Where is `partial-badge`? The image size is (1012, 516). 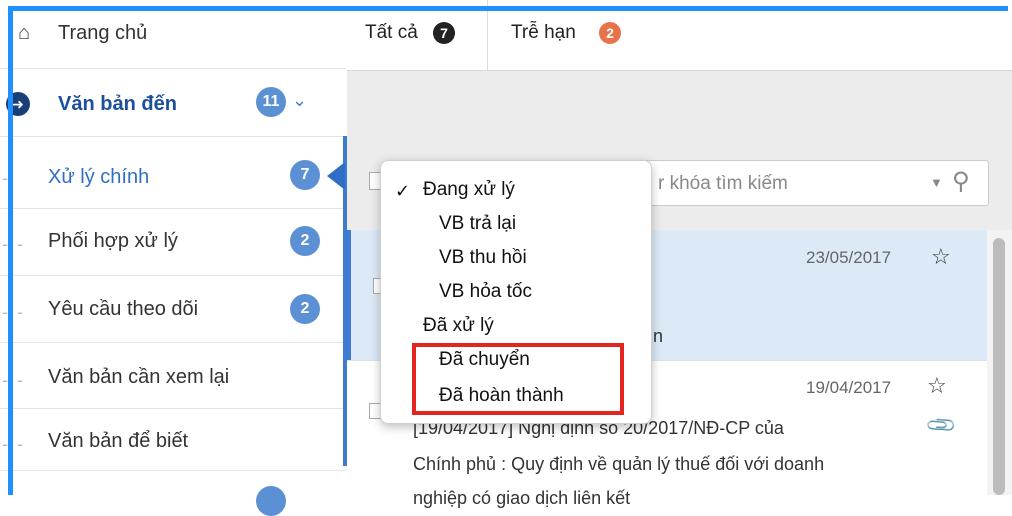 partial-badge is located at coordinates (271, 501).